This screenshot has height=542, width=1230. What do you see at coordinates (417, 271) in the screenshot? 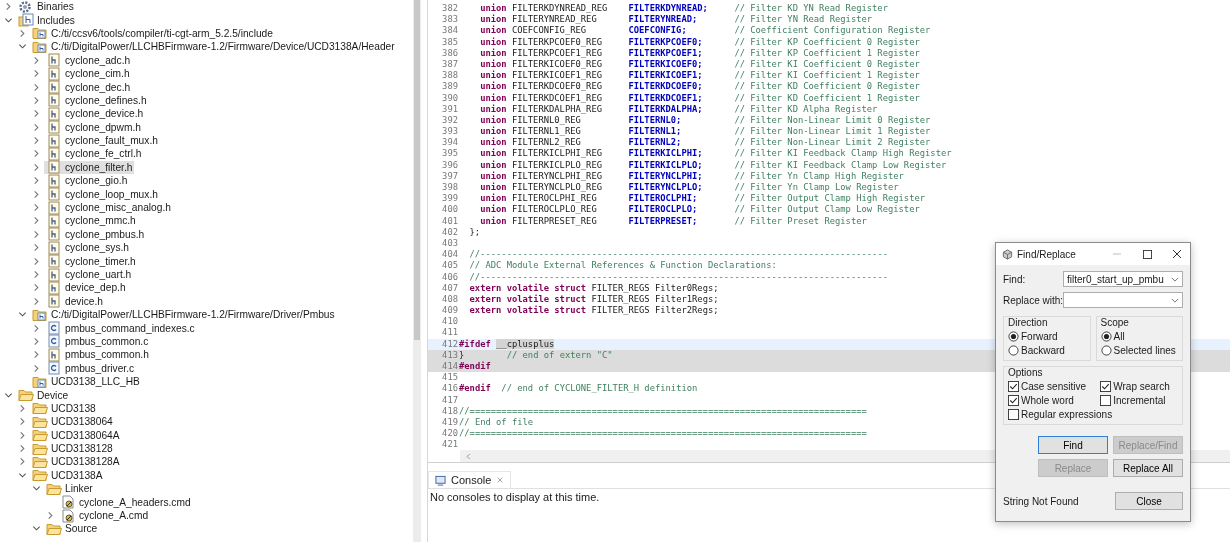
I see `scrollbar` at bounding box center [417, 271].